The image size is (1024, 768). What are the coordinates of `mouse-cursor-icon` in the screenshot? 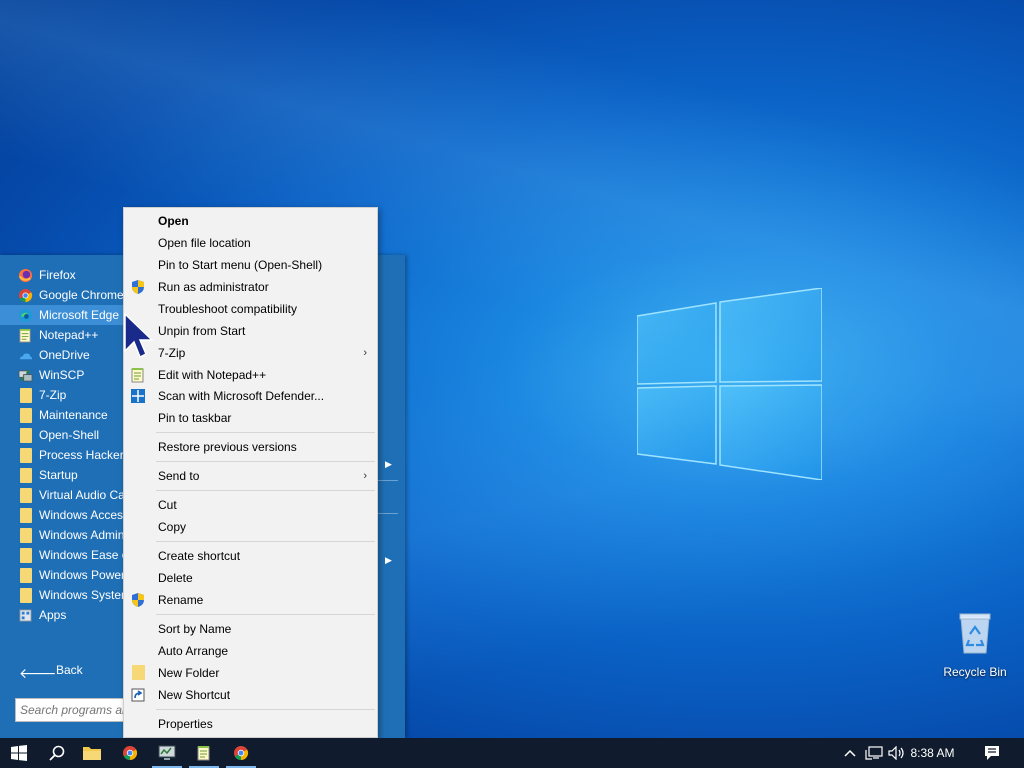 It's located at (139, 336).